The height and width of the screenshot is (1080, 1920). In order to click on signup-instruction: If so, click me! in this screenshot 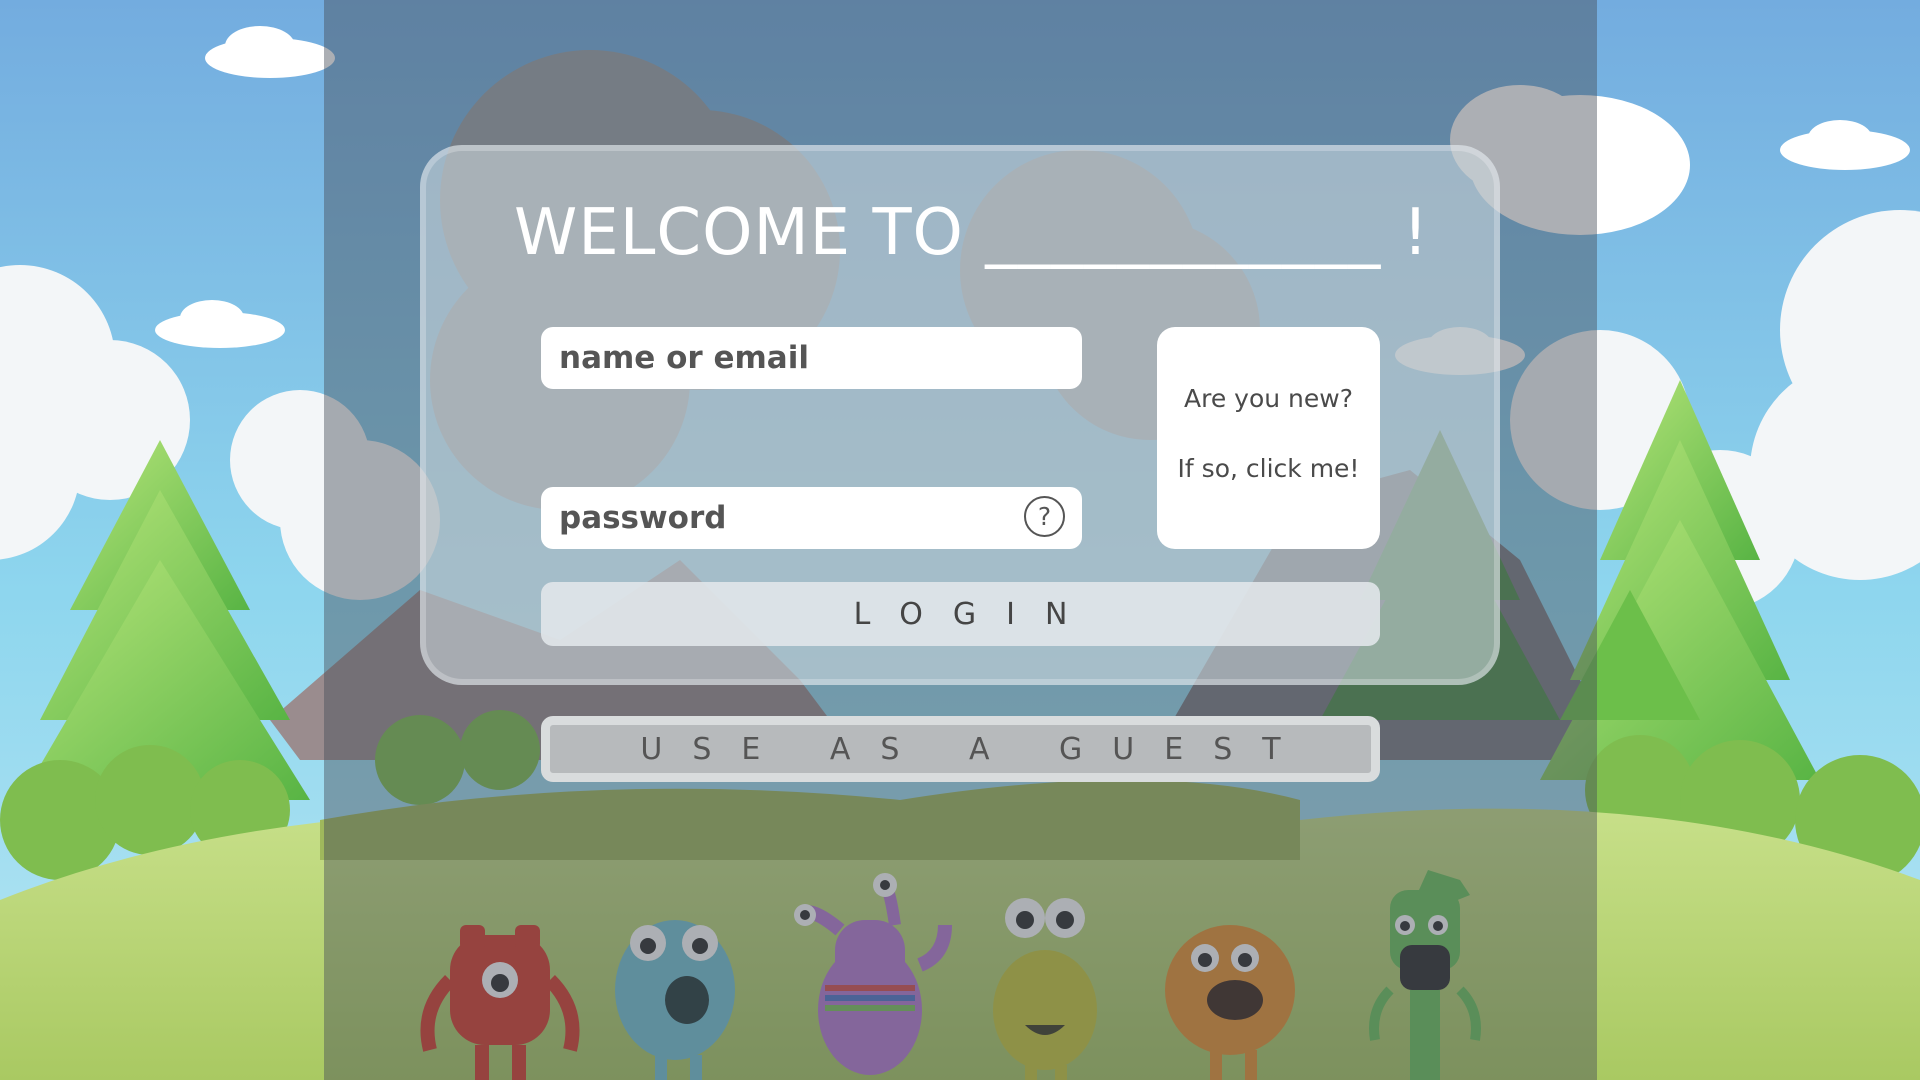, I will do `click(1268, 468)`.